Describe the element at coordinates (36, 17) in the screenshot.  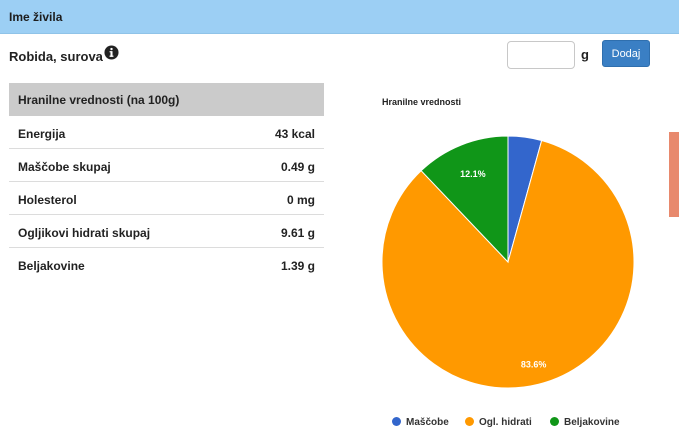
I see `header-title: Ime živila` at that location.